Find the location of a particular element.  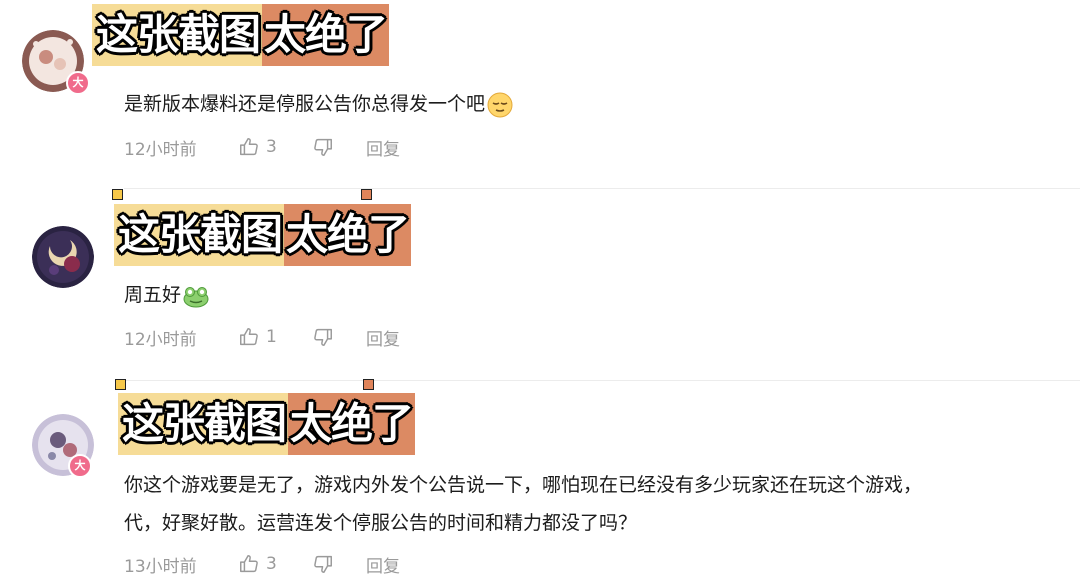

comment-meta: 12小时前 3 回复 is located at coordinates (262, 147).